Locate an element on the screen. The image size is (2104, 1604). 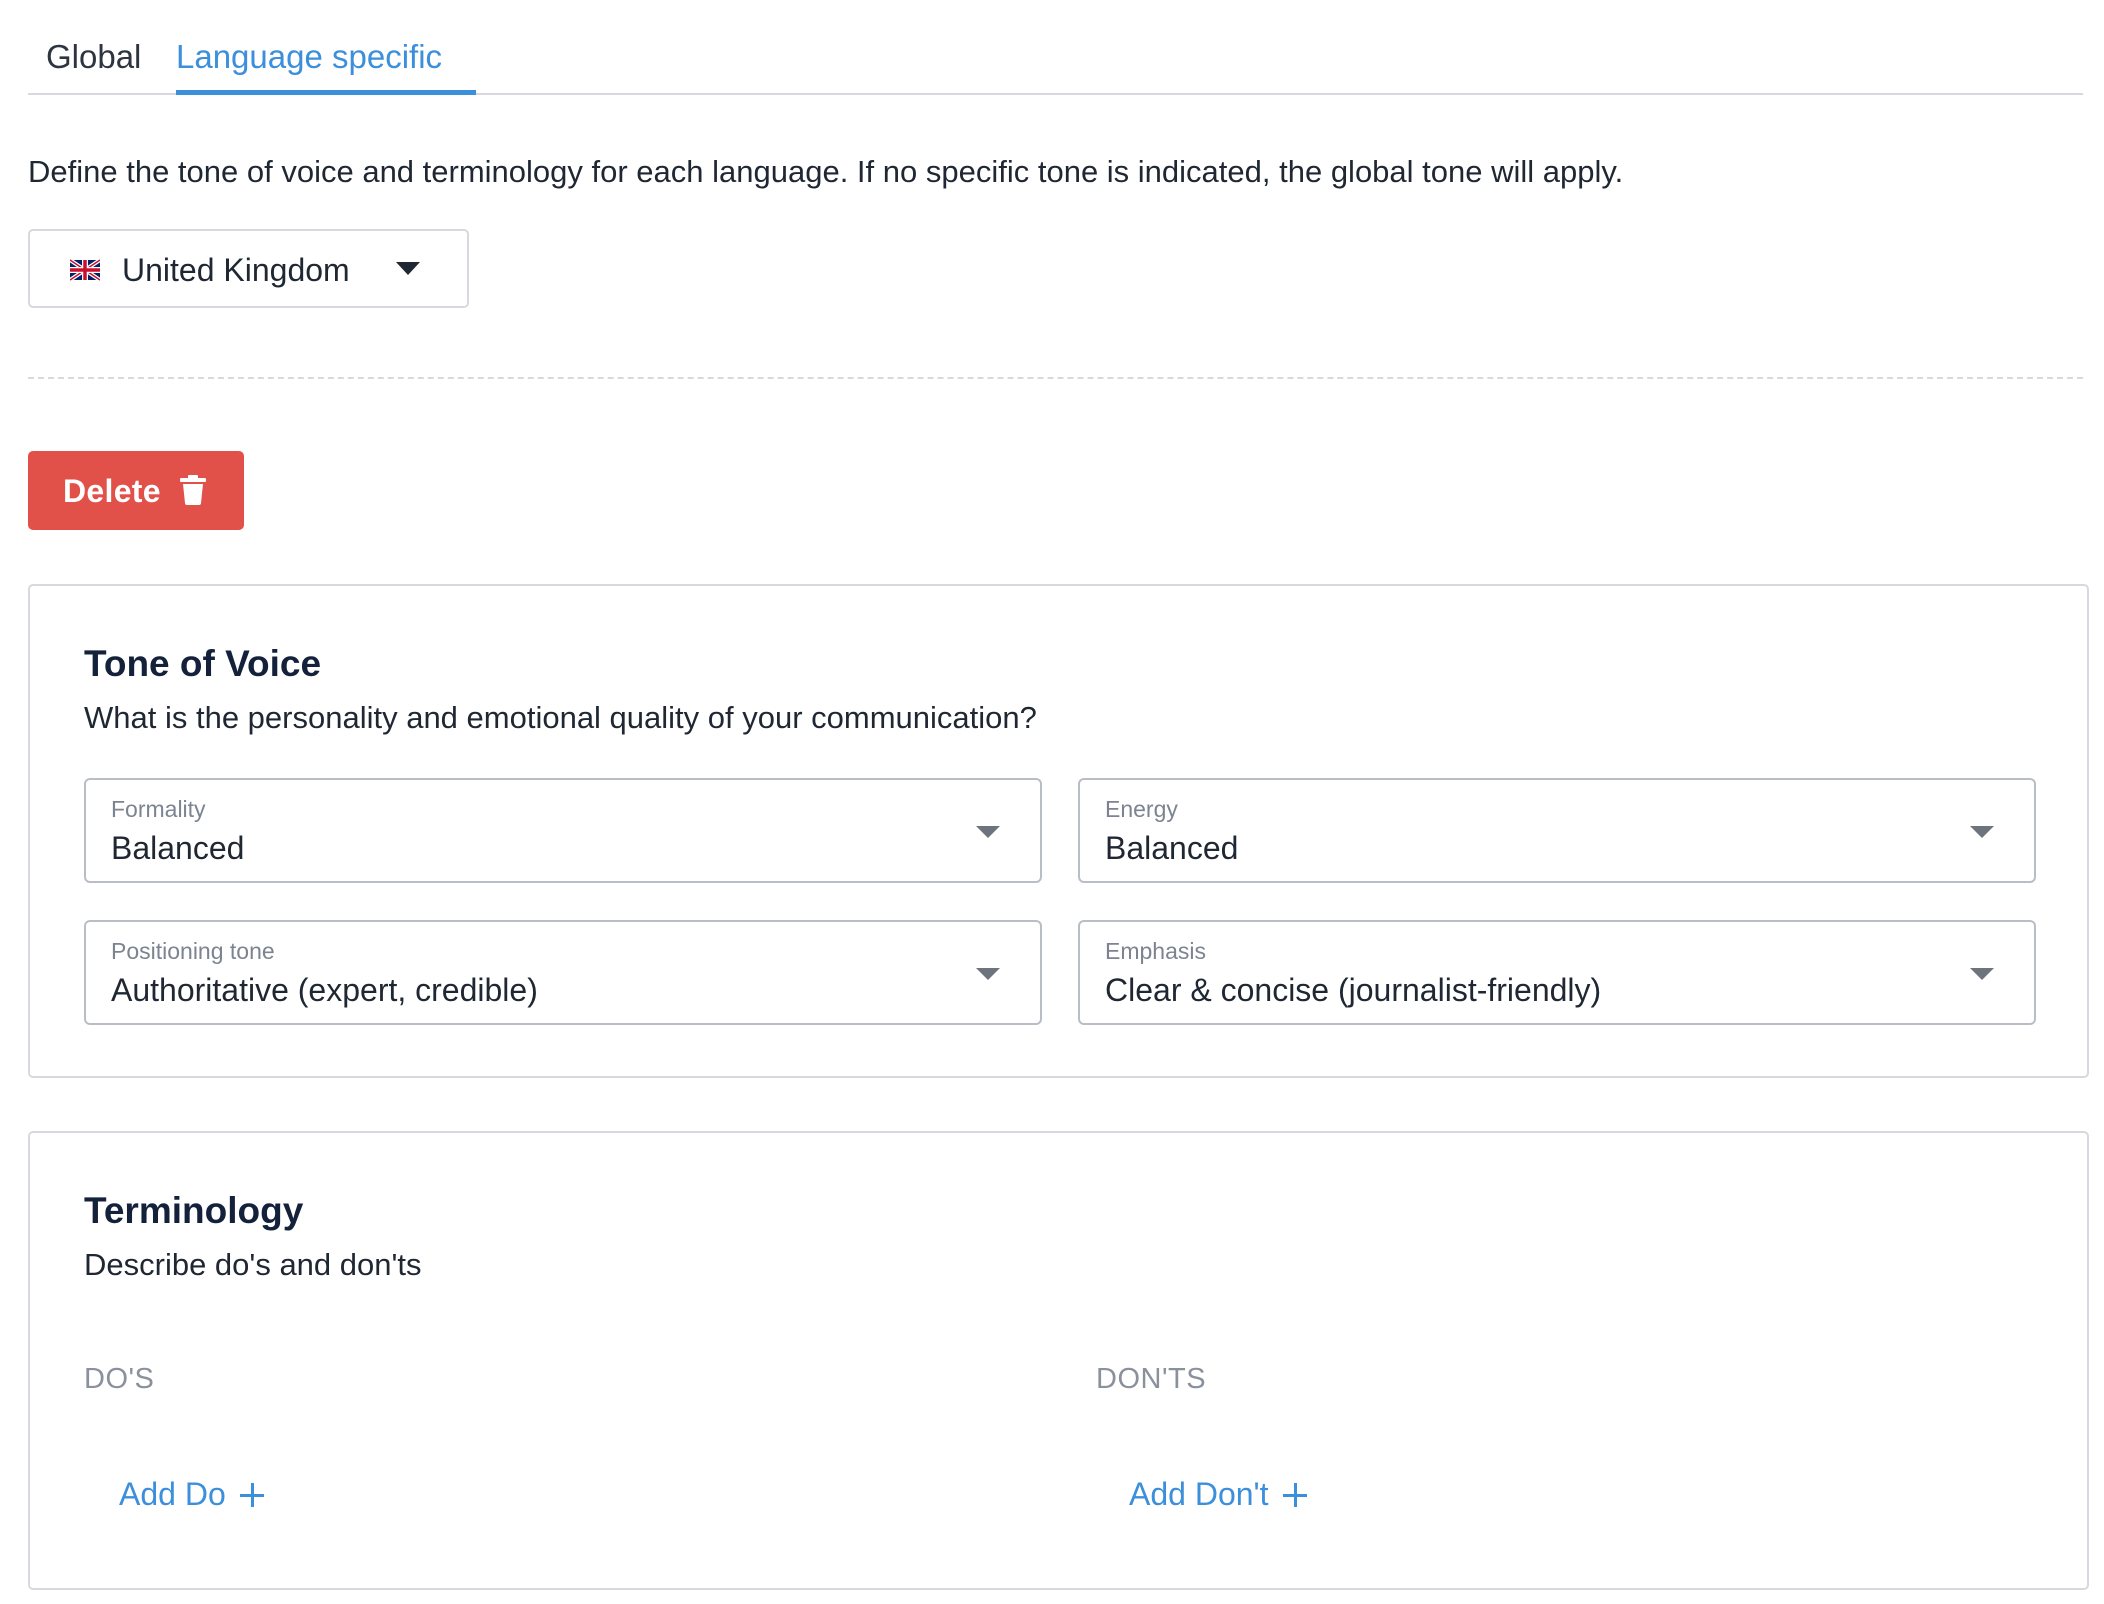
trash-icon is located at coordinates (193, 490).